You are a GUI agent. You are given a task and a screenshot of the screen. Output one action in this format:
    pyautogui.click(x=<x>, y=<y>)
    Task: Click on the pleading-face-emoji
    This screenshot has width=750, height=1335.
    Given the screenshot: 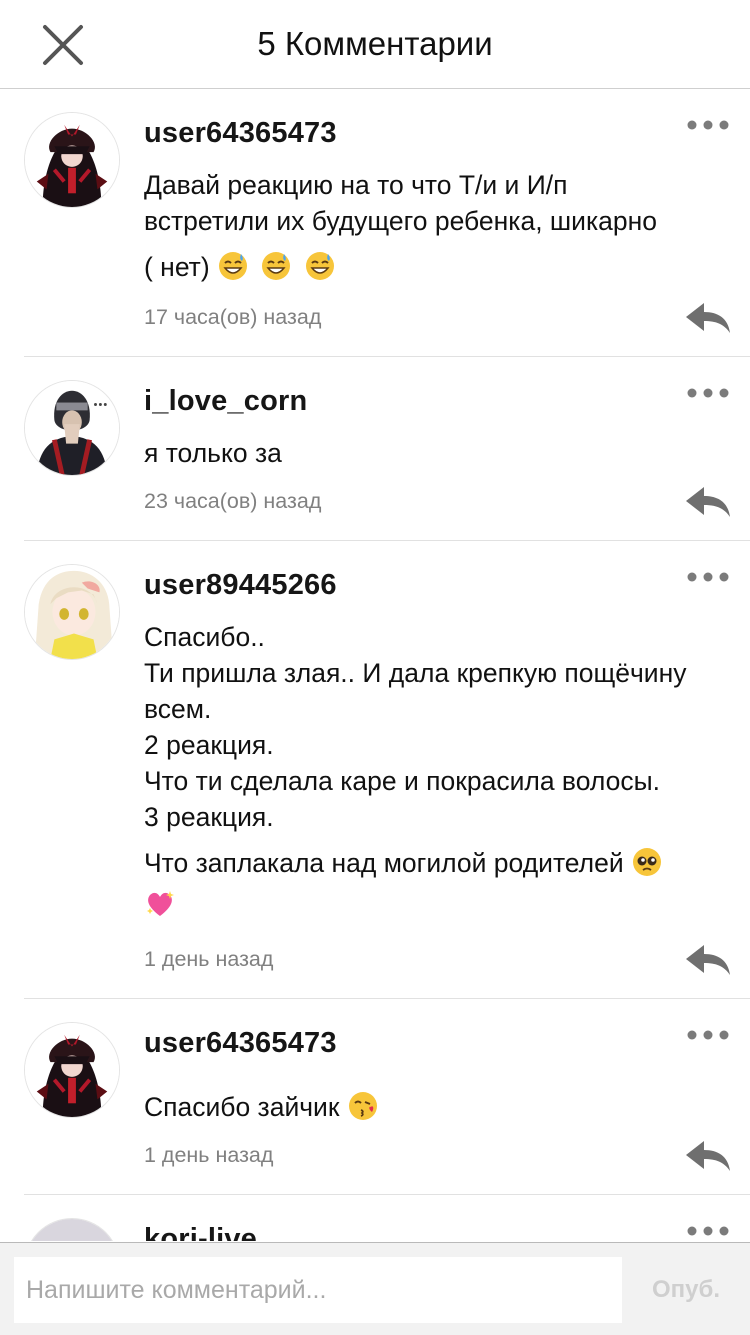 What is the action you would take?
    pyautogui.click(x=647, y=862)
    